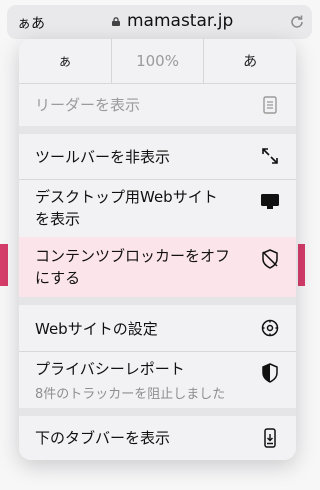 The image size is (320, 490). Describe the element at coordinates (270, 373) in the screenshot. I see `privacy-shield-icon` at that location.